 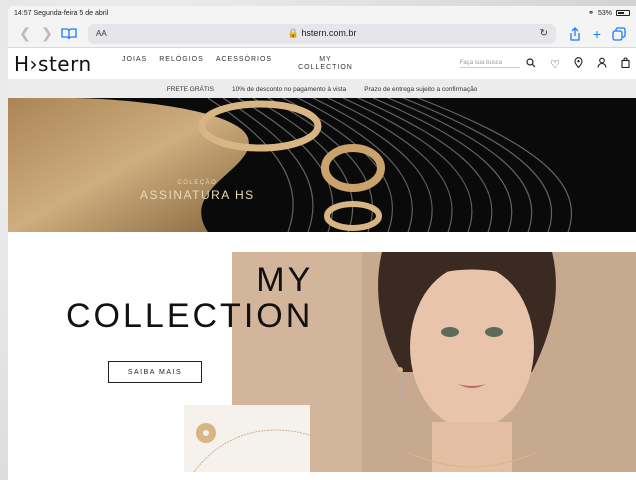 I want to click on search-icon, so click(x=531, y=64).